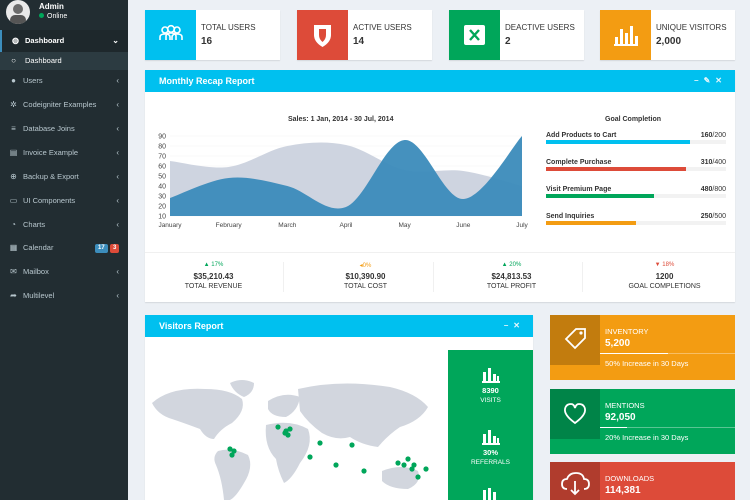  I want to click on bar-chart-icon, so click(489, 494).